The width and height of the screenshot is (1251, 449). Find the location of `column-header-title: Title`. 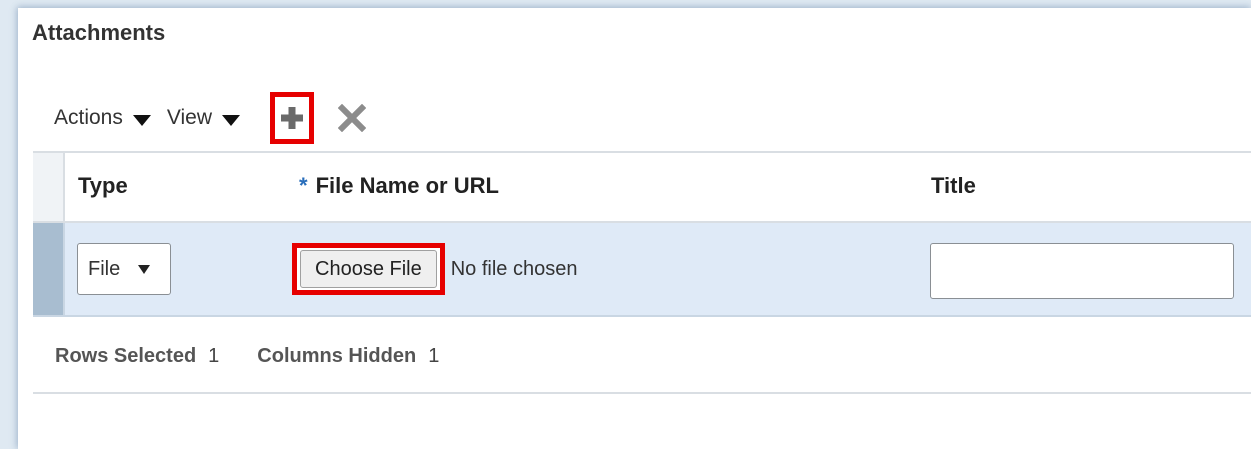

column-header-title: Title is located at coordinates (953, 186).